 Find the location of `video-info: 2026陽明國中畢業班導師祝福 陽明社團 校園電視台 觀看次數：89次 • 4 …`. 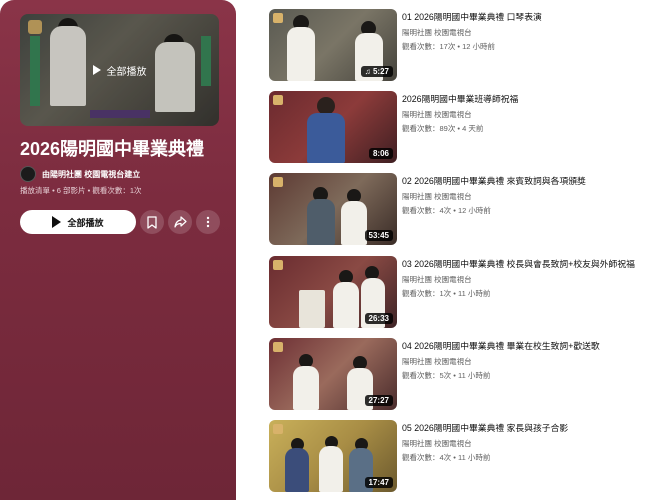

video-info: 2026陽明國中畢業班導師祝福 陽明社團 校園電視台 觀看次數：89次 • 4 … is located at coordinates (524, 113).